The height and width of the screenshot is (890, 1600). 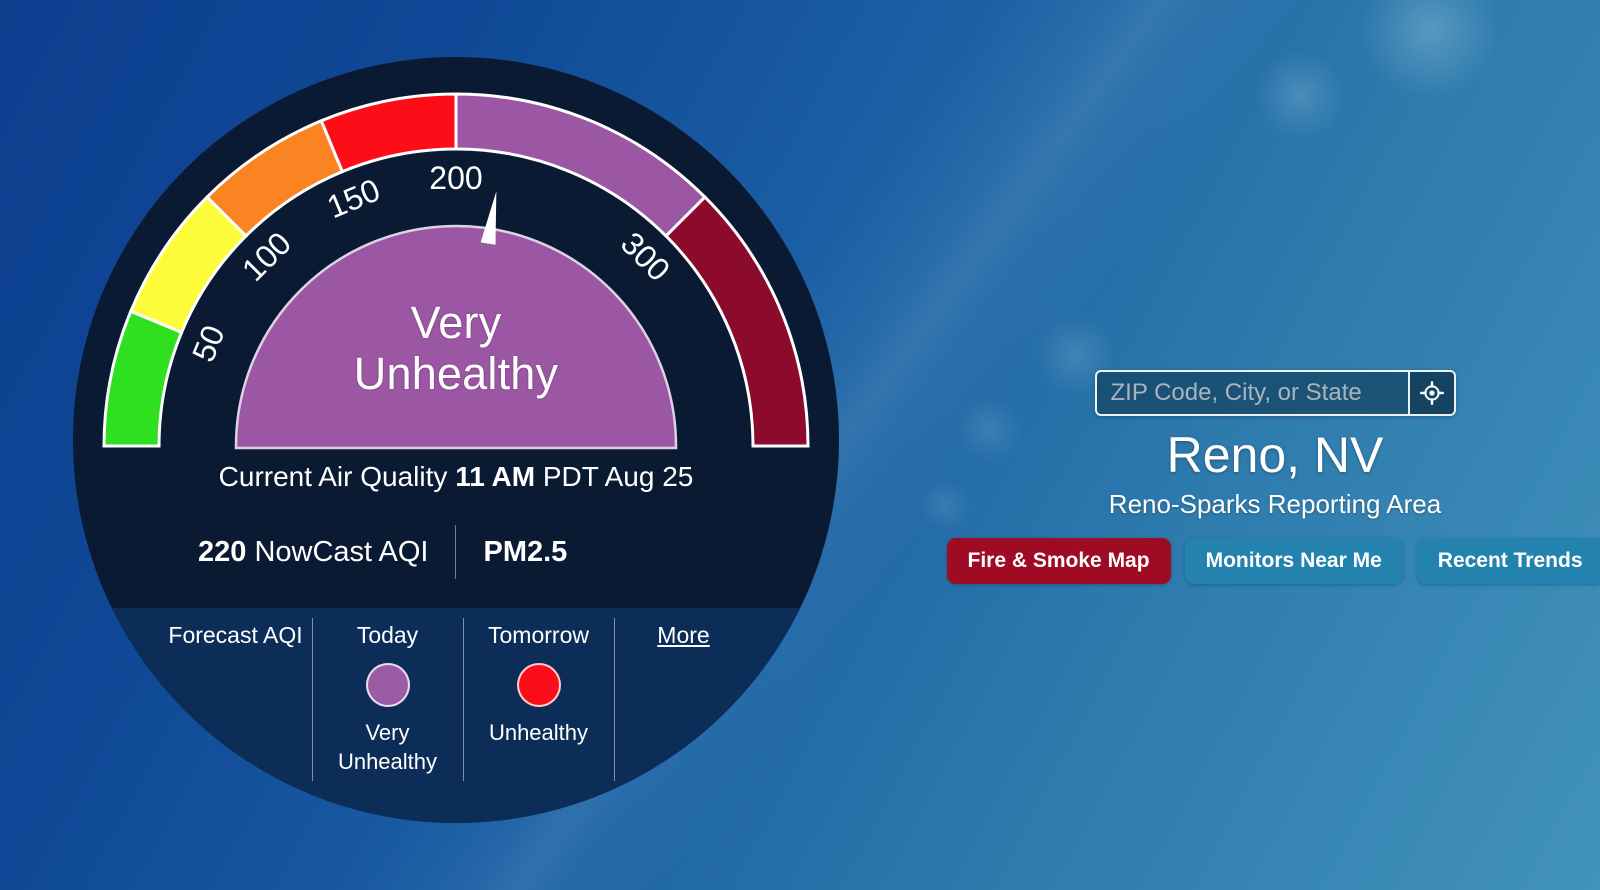 I want to click on gauge-center-dome, so click(x=456, y=337).